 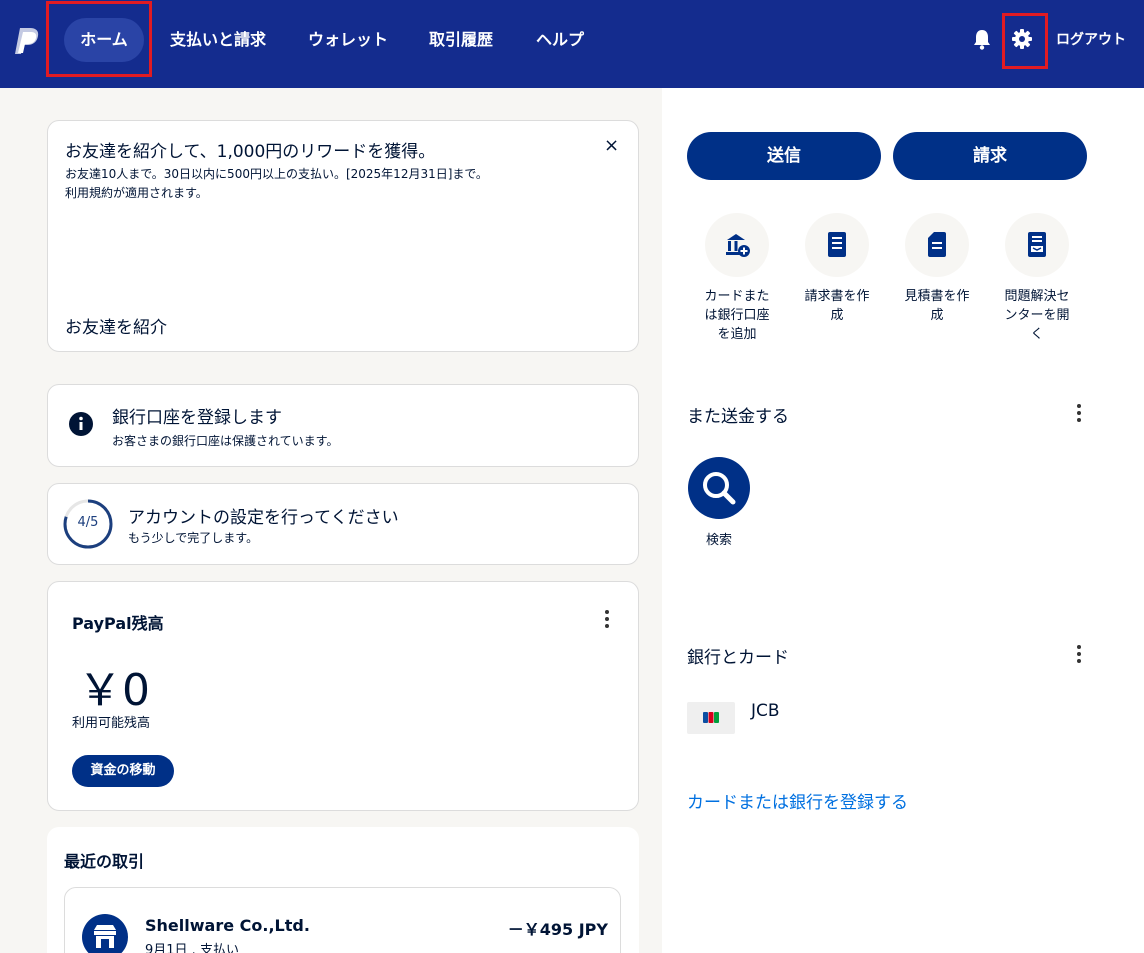 What do you see at coordinates (111, 723) in the screenshot?
I see `balance-label: 利用可能残高` at bounding box center [111, 723].